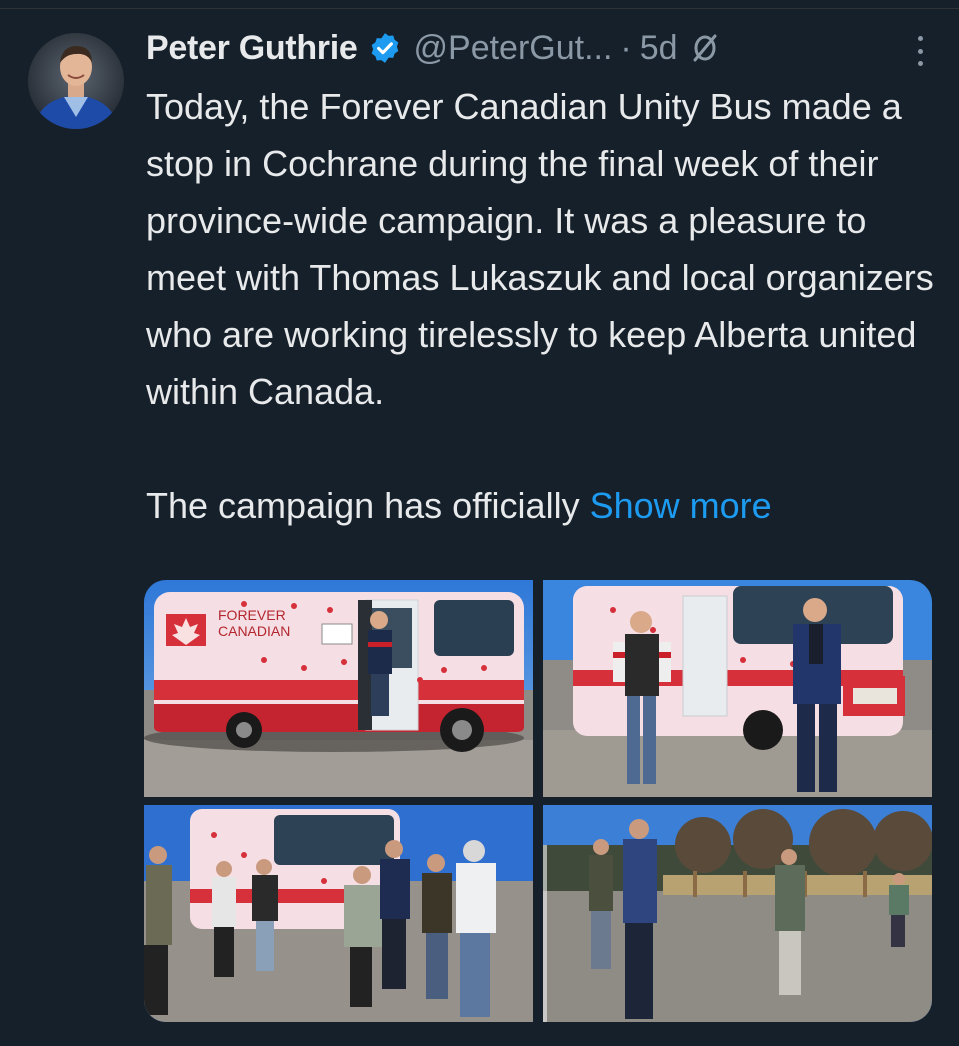  I want to click on photo-crowd-by-bus, so click(338, 913).